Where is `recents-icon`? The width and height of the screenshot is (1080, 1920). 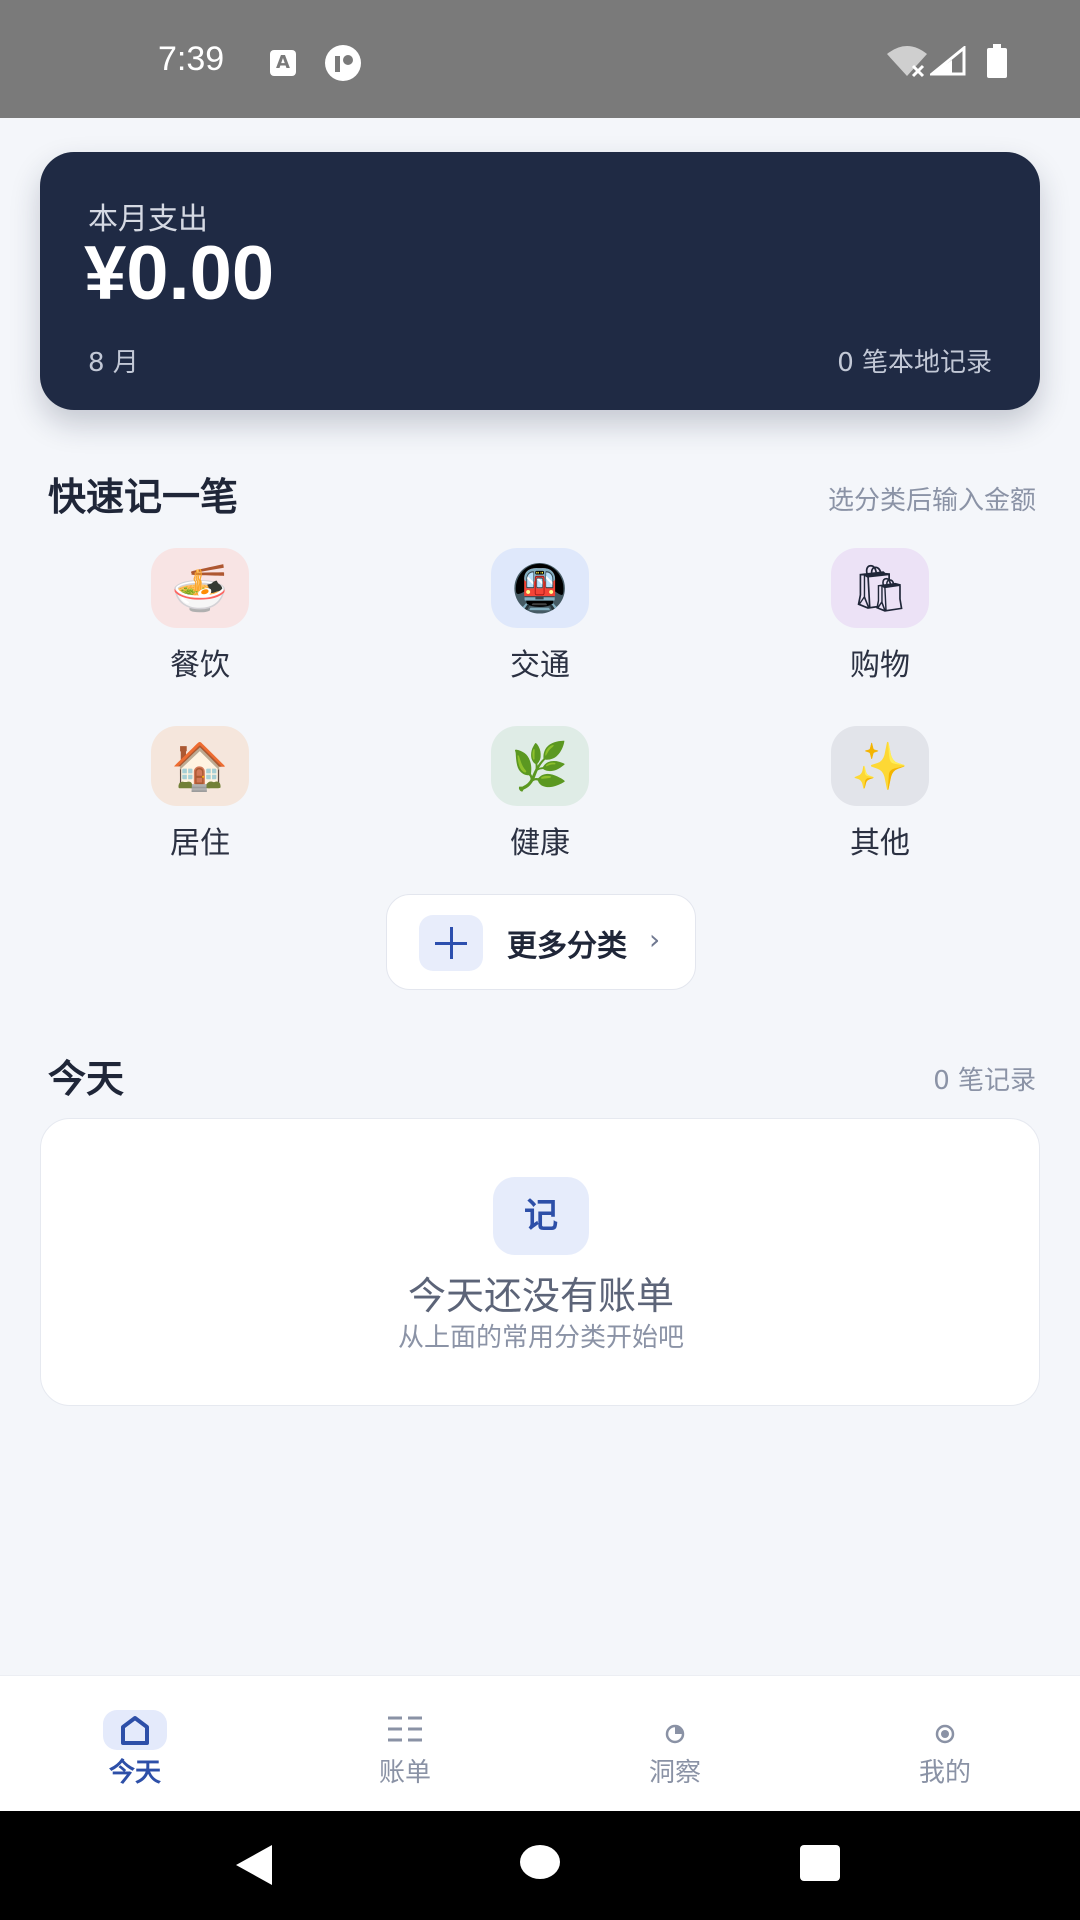 recents-icon is located at coordinates (820, 1863).